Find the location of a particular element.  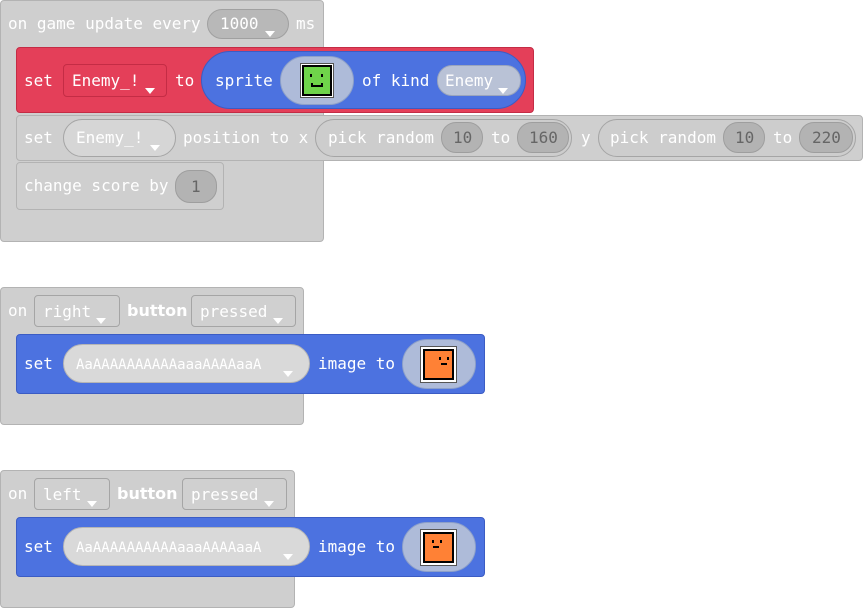

x-max-value: 160 is located at coordinates (543, 137).